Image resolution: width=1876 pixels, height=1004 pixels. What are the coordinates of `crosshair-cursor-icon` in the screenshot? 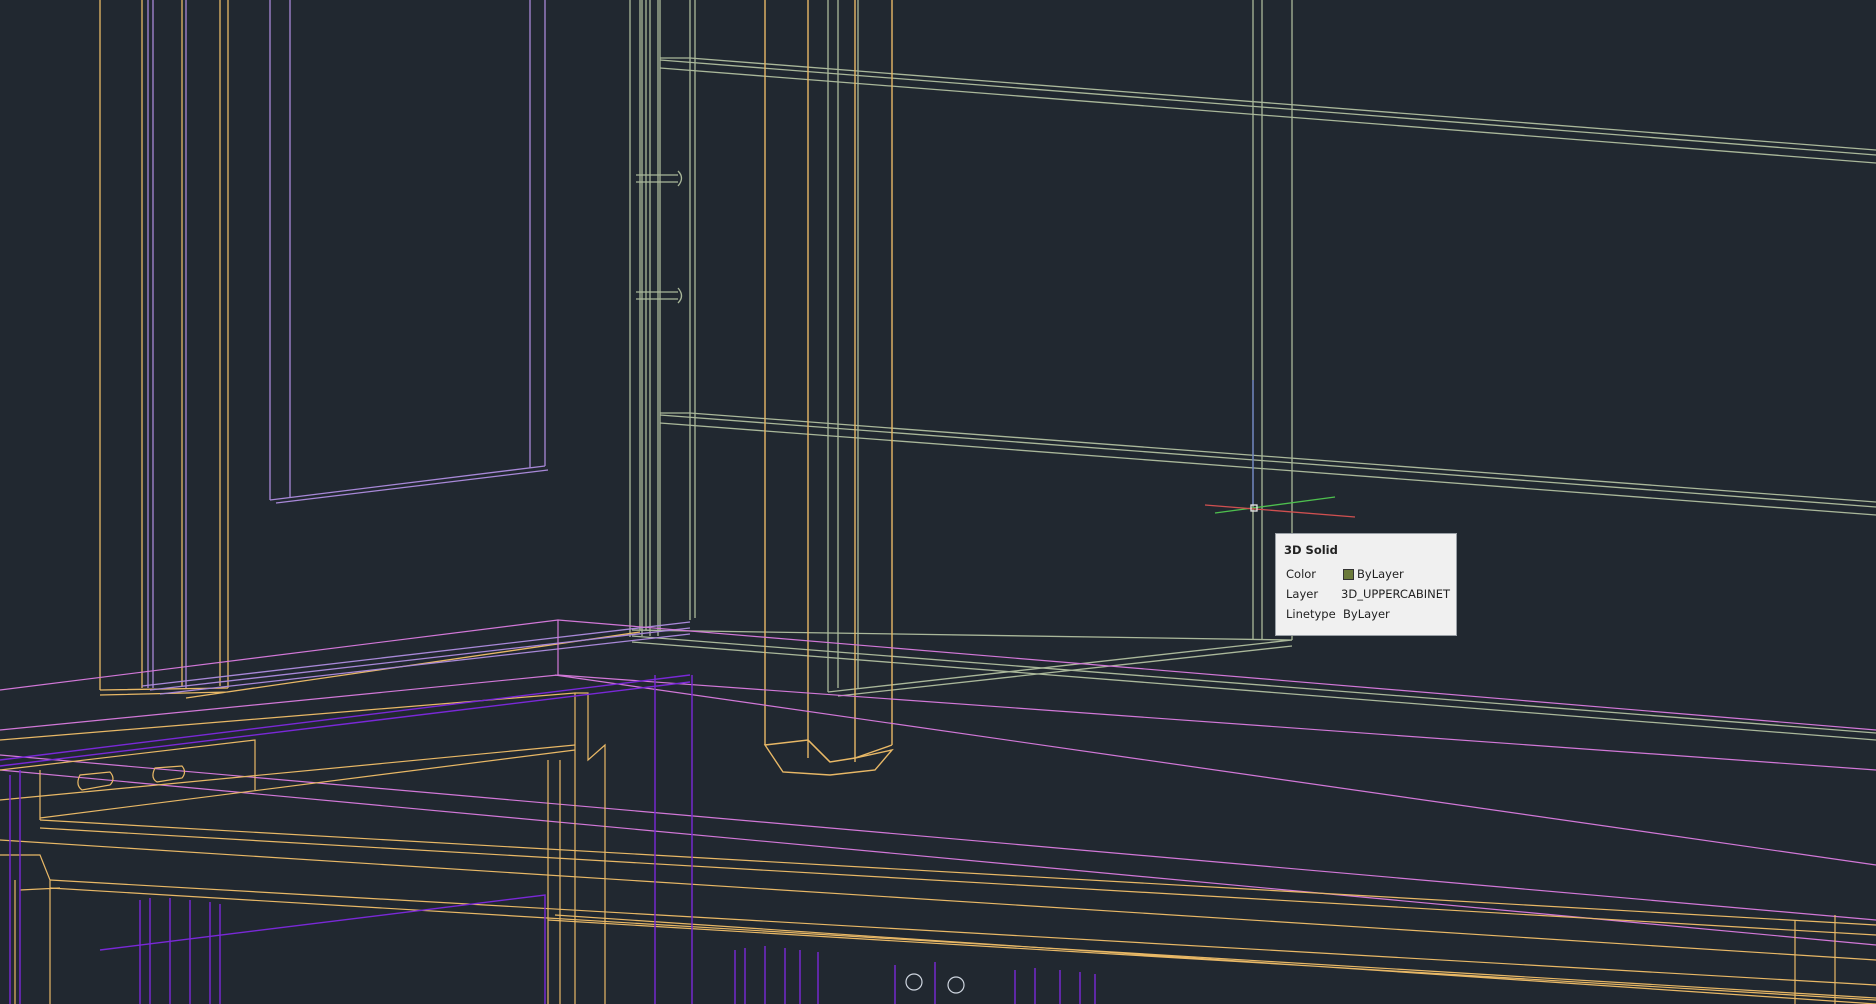 It's located at (1280, 449).